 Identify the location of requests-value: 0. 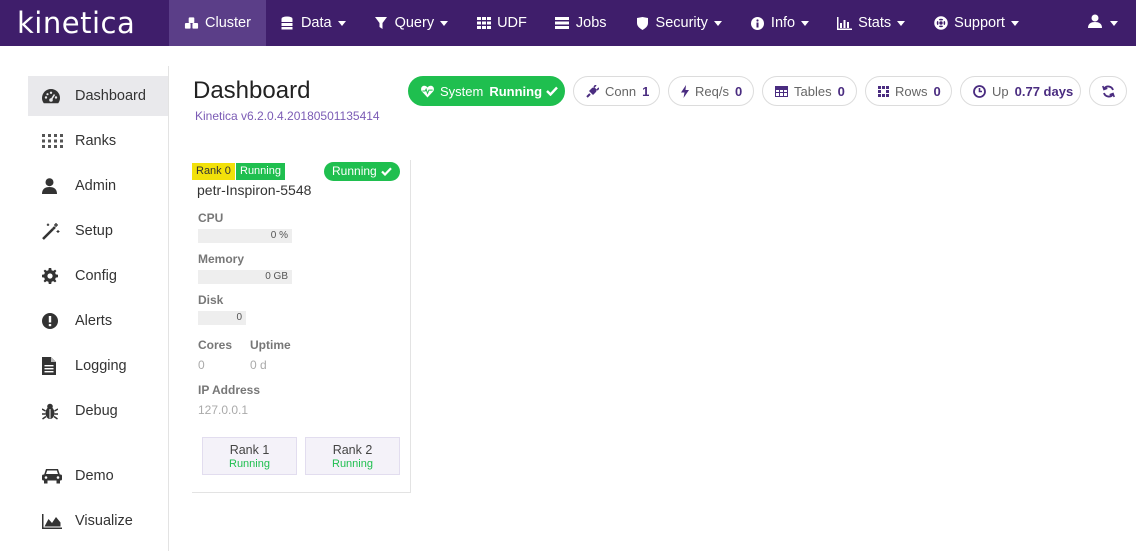
(738, 91).